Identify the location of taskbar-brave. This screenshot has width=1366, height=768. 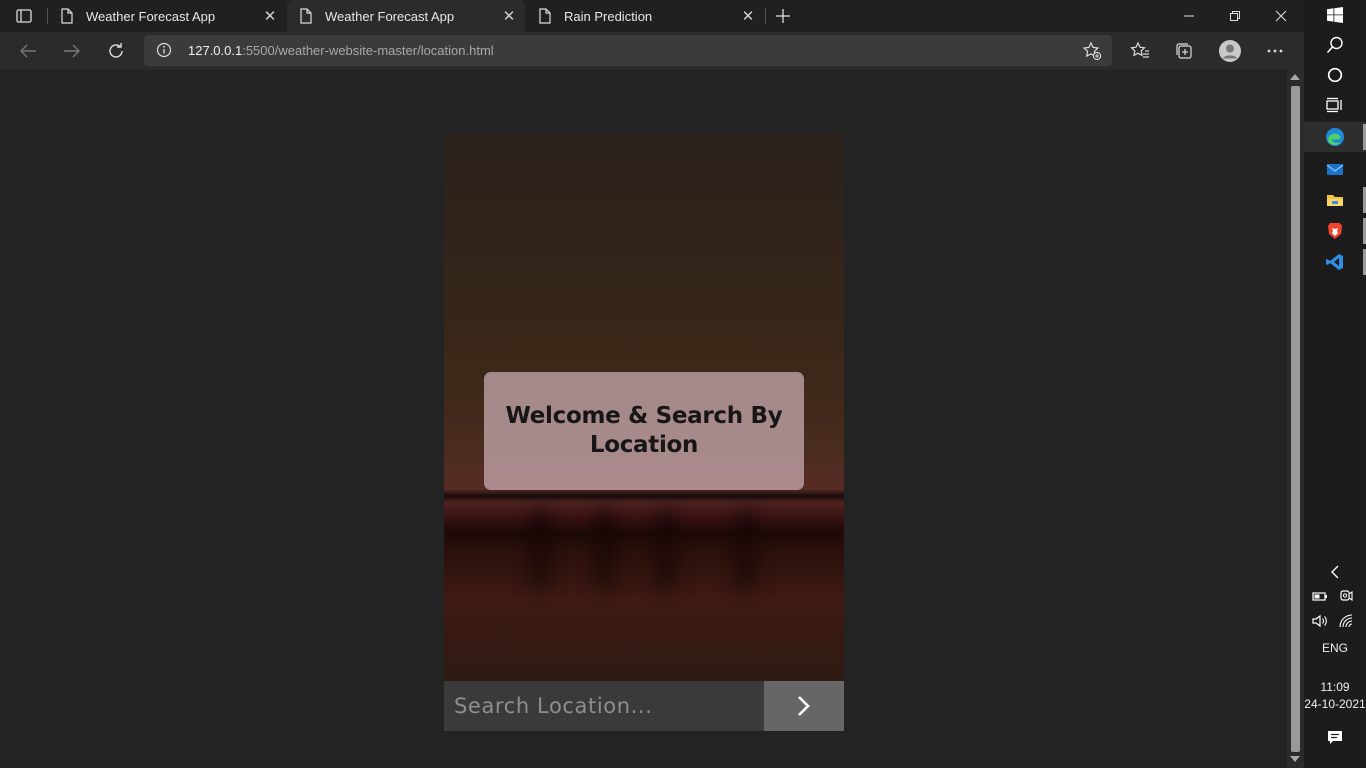
(1335, 231).